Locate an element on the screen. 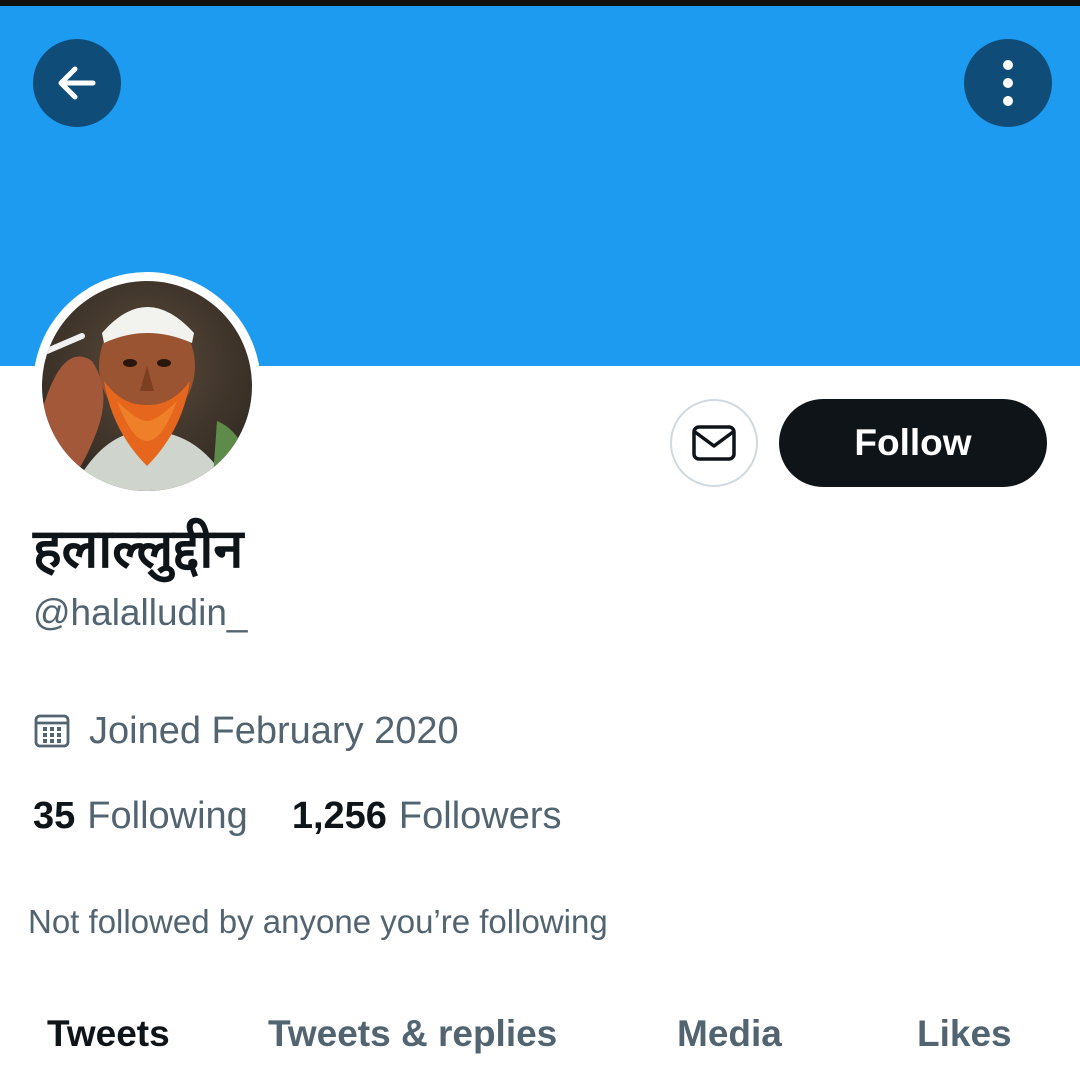 This screenshot has width=1080, height=1085. display-name: हलाल्लुद्दीन is located at coordinates (138, 548).